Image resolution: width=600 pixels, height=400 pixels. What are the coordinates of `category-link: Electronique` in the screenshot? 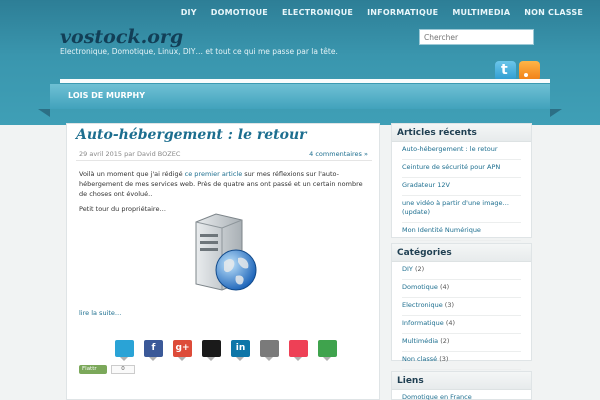 It's located at (422, 305).